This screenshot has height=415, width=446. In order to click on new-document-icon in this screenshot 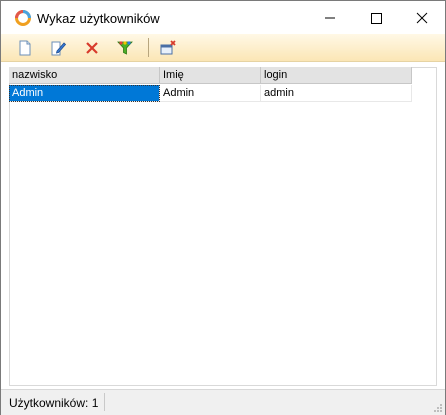, I will do `click(25, 48)`.